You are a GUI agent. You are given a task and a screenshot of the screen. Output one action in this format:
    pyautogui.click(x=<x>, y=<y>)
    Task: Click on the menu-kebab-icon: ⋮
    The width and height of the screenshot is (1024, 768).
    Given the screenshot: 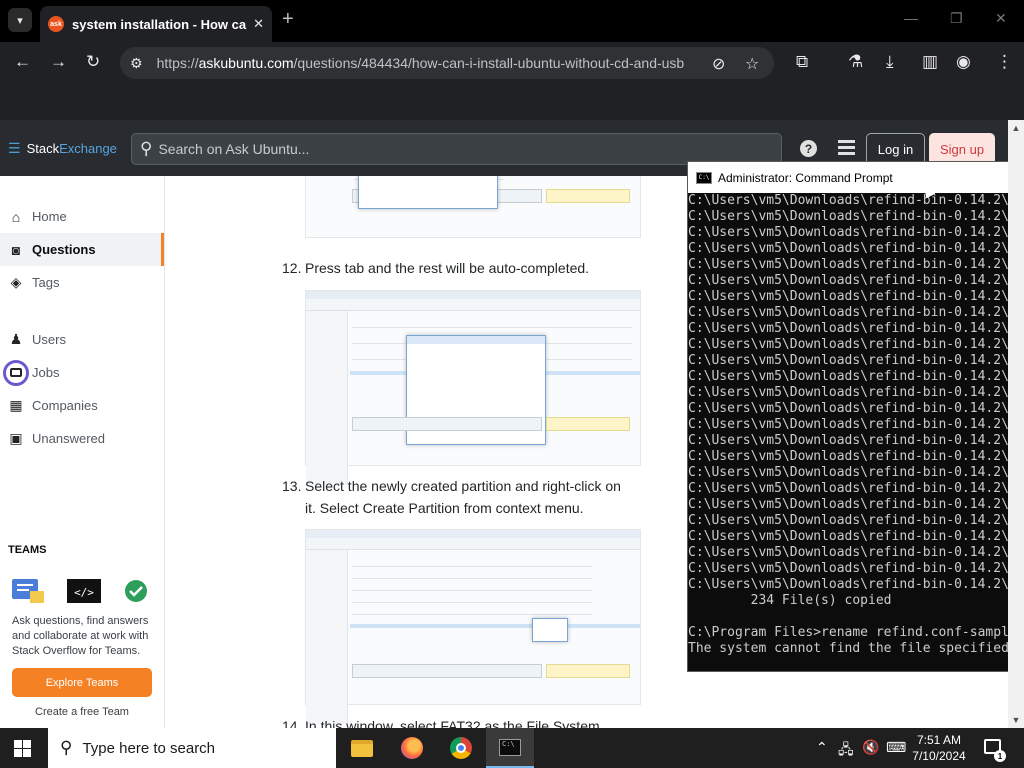 What is the action you would take?
    pyautogui.click(x=1004, y=62)
    